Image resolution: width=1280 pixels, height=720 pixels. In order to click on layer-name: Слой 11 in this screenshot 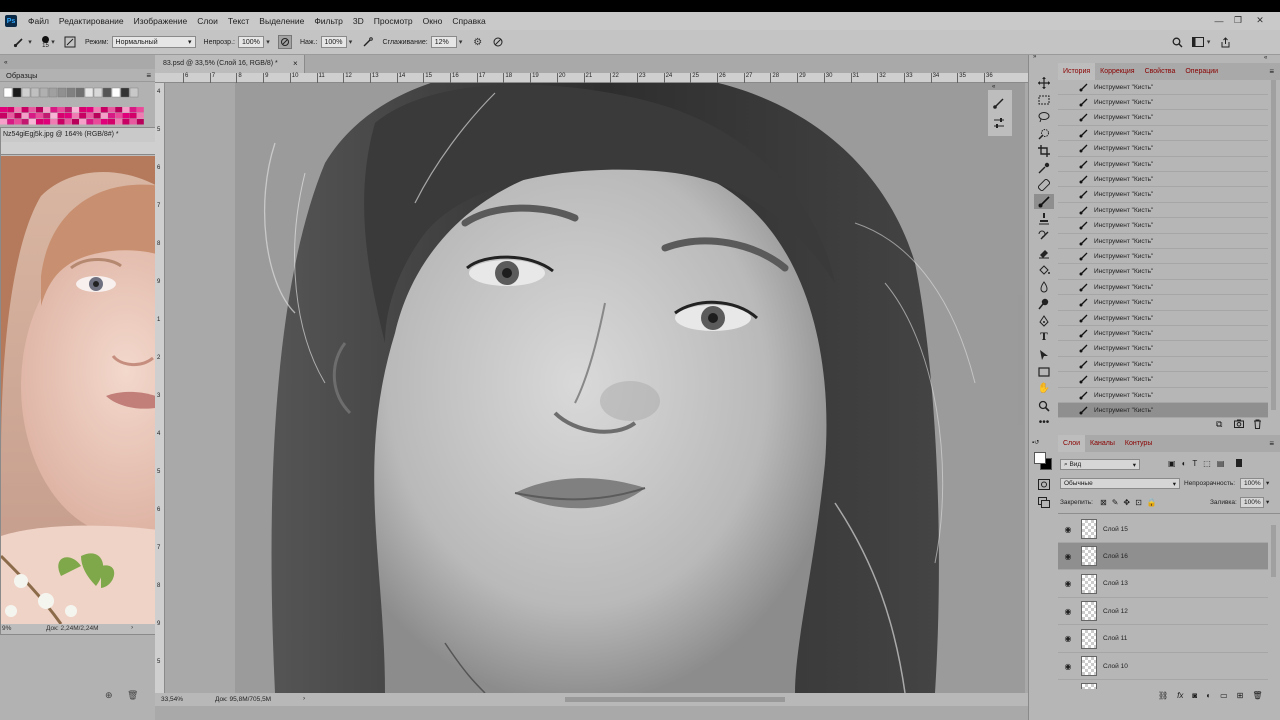, I will do `click(1115, 638)`.